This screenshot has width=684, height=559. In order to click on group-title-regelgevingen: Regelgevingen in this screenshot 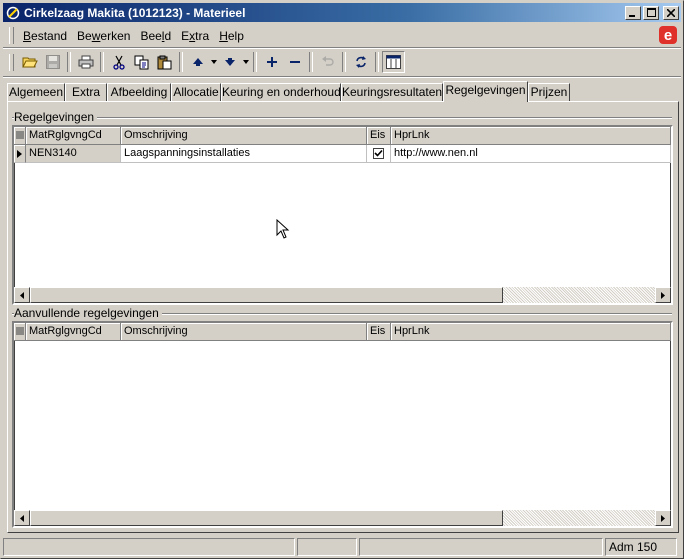, I will do `click(56, 117)`.